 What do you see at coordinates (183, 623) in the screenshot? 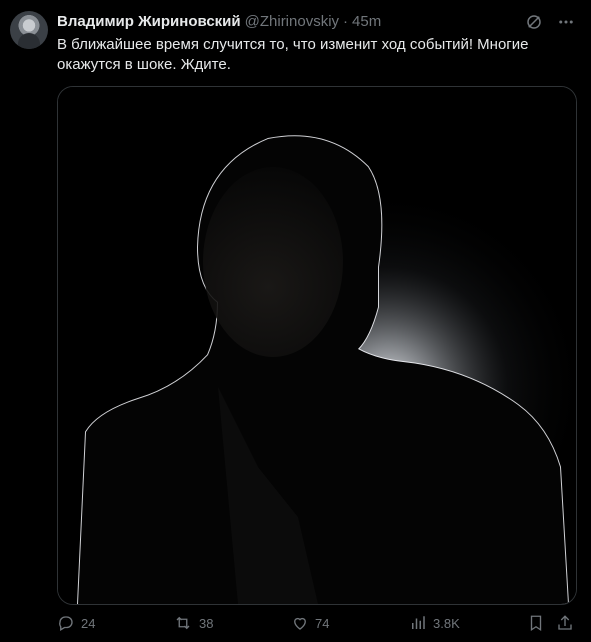
I see `repost-icon` at bounding box center [183, 623].